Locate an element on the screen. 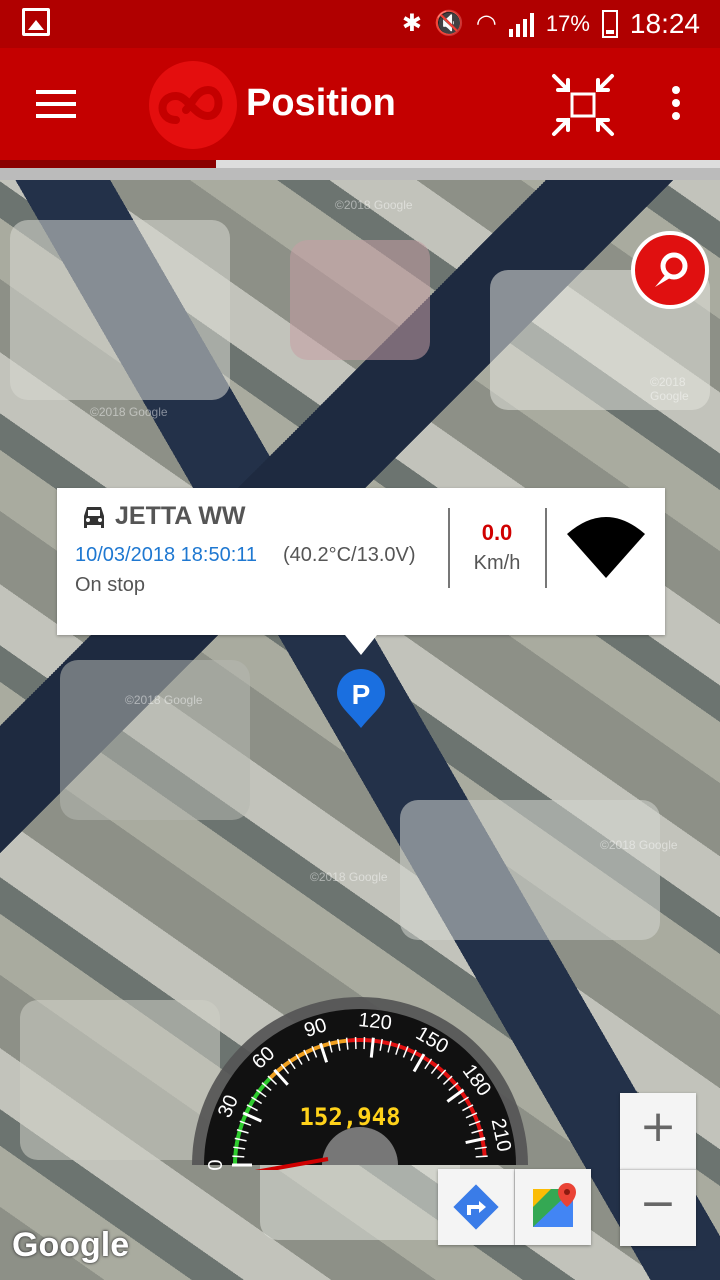 This screenshot has height=1280, width=720. parking-marker: P is located at coordinates (361, 698).